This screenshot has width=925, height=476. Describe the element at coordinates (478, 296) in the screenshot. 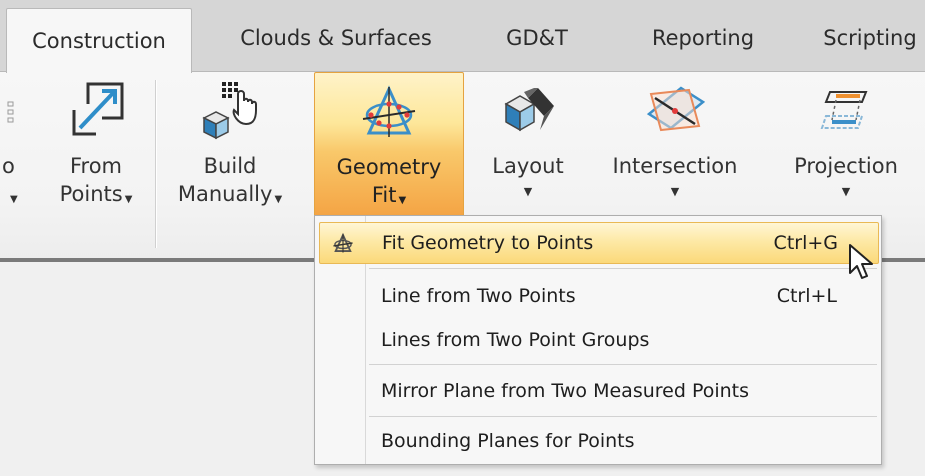

I see `menu-item-label: Line from Two Points` at that location.